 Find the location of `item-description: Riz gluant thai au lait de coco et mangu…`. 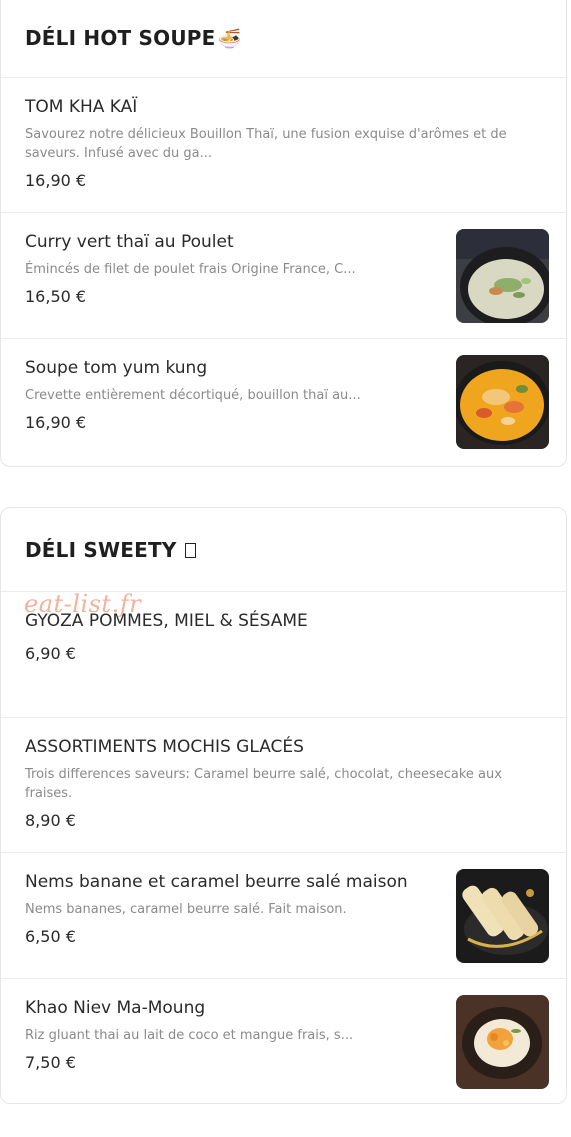

item-description: Riz gluant thai au lait de coco et mangu… is located at coordinates (189, 1035).